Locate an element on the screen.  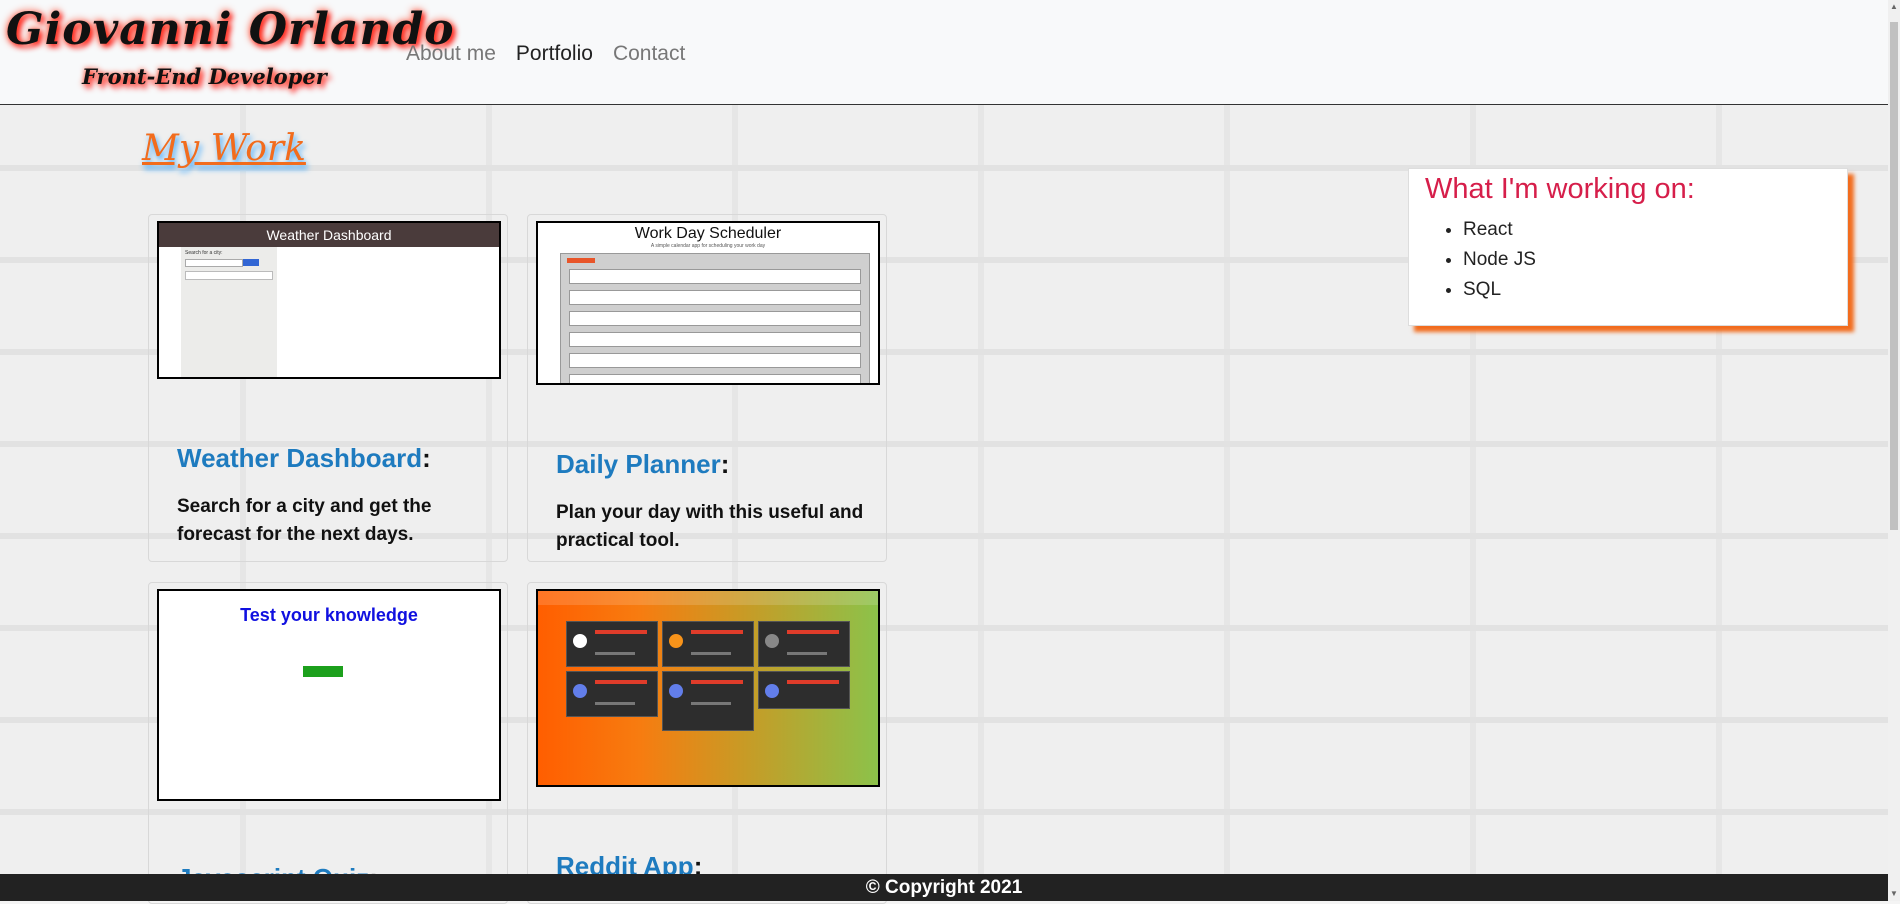
thumb-button is located at coordinates (251, 262).